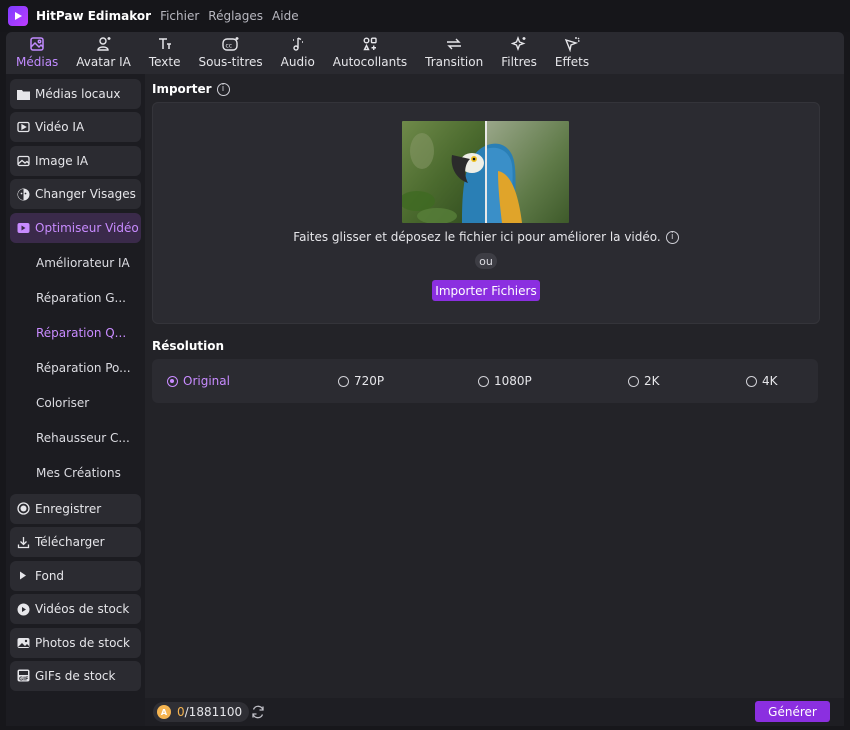  I want to click on menu-settings: Réglages, so click(235, 16).